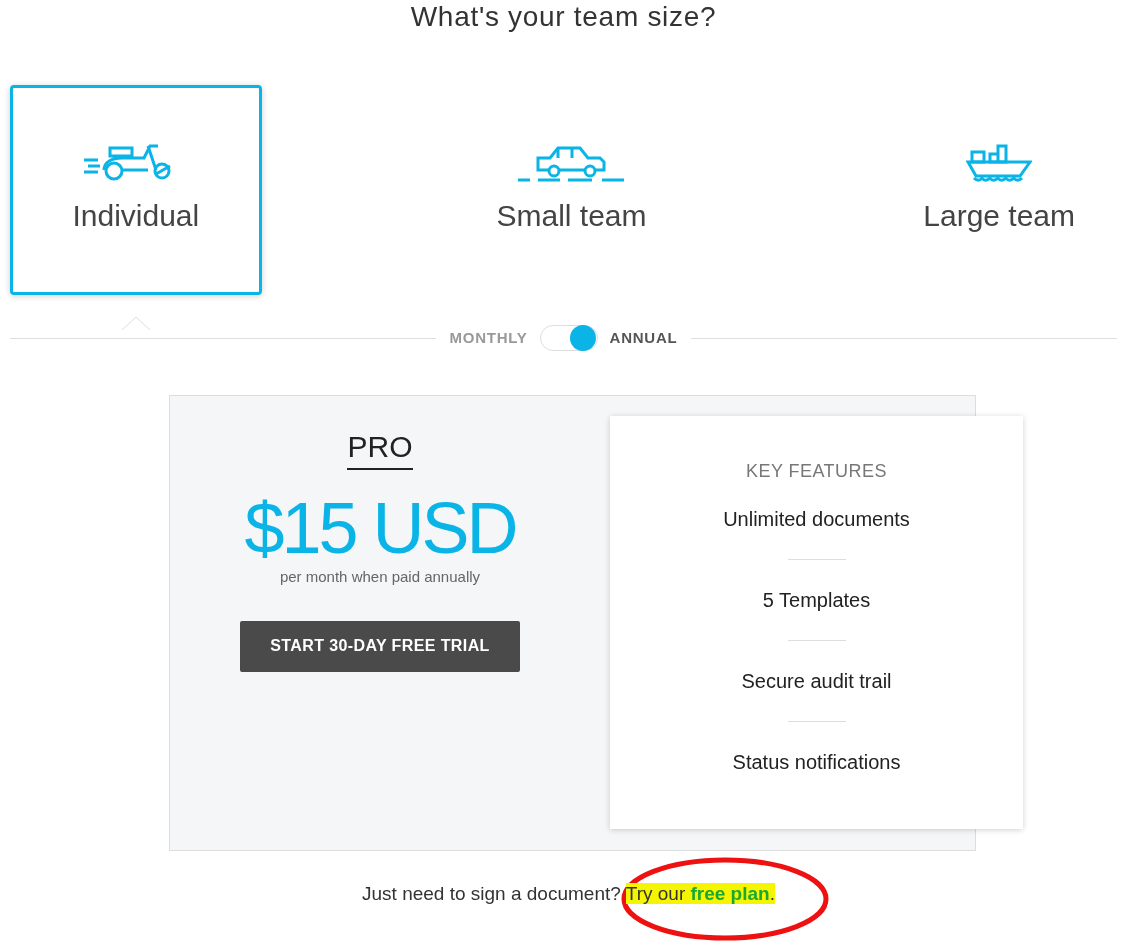  What do you see at coordinates (816, 681) in the screenshot?
I see `feature-item: Secure audit trail` at bounding box center [816, 681].